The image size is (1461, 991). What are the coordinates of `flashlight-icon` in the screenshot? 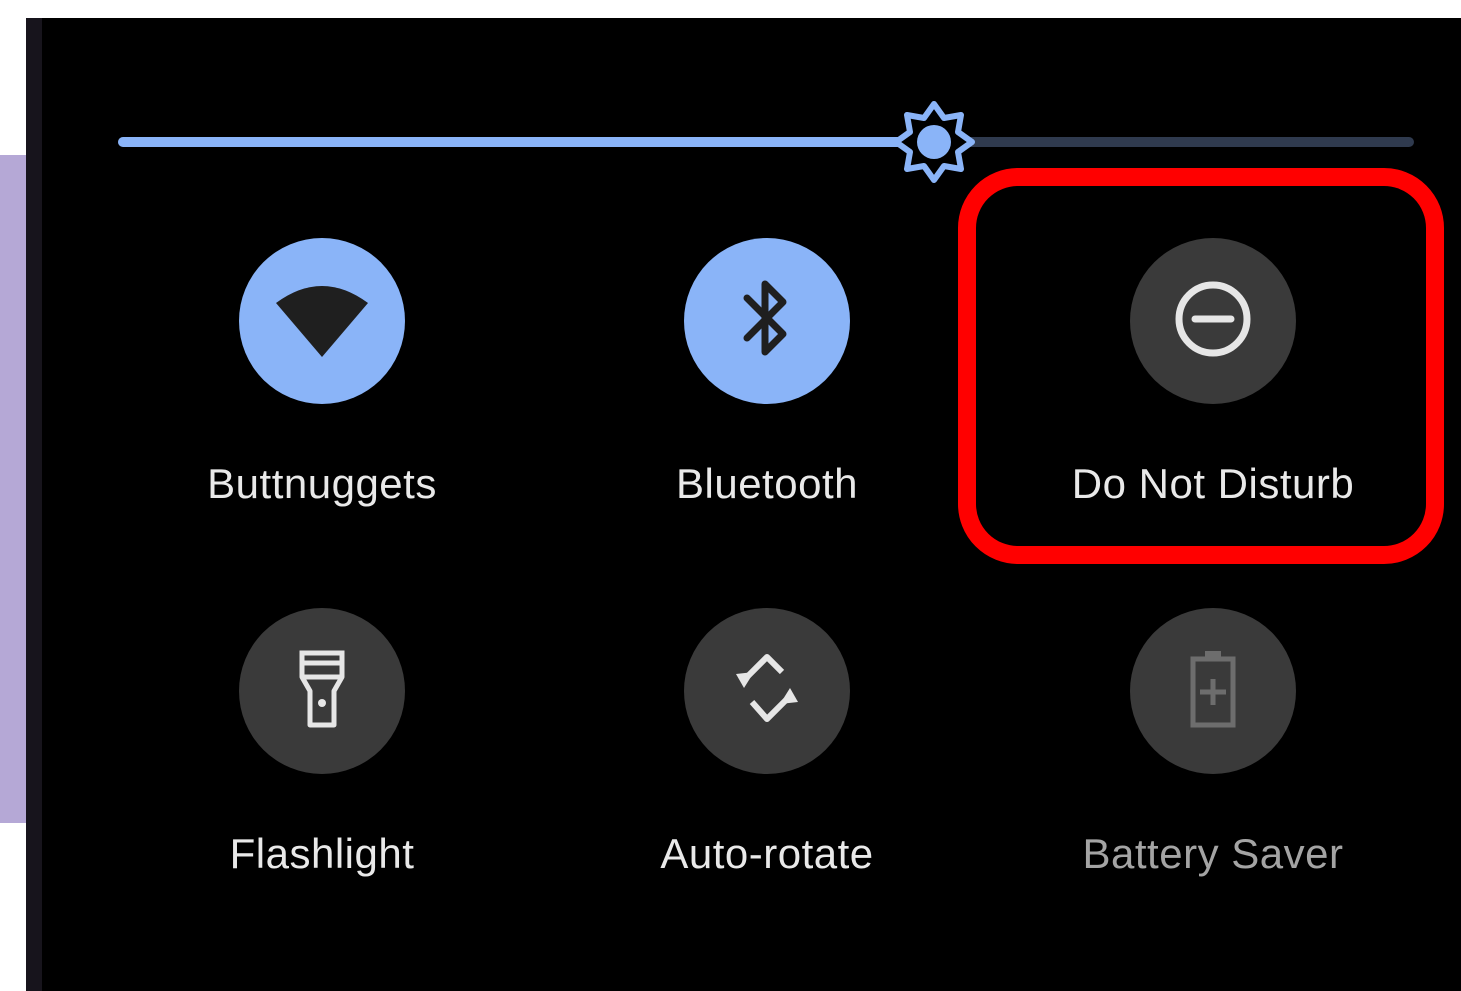 It's located at (322, 691).